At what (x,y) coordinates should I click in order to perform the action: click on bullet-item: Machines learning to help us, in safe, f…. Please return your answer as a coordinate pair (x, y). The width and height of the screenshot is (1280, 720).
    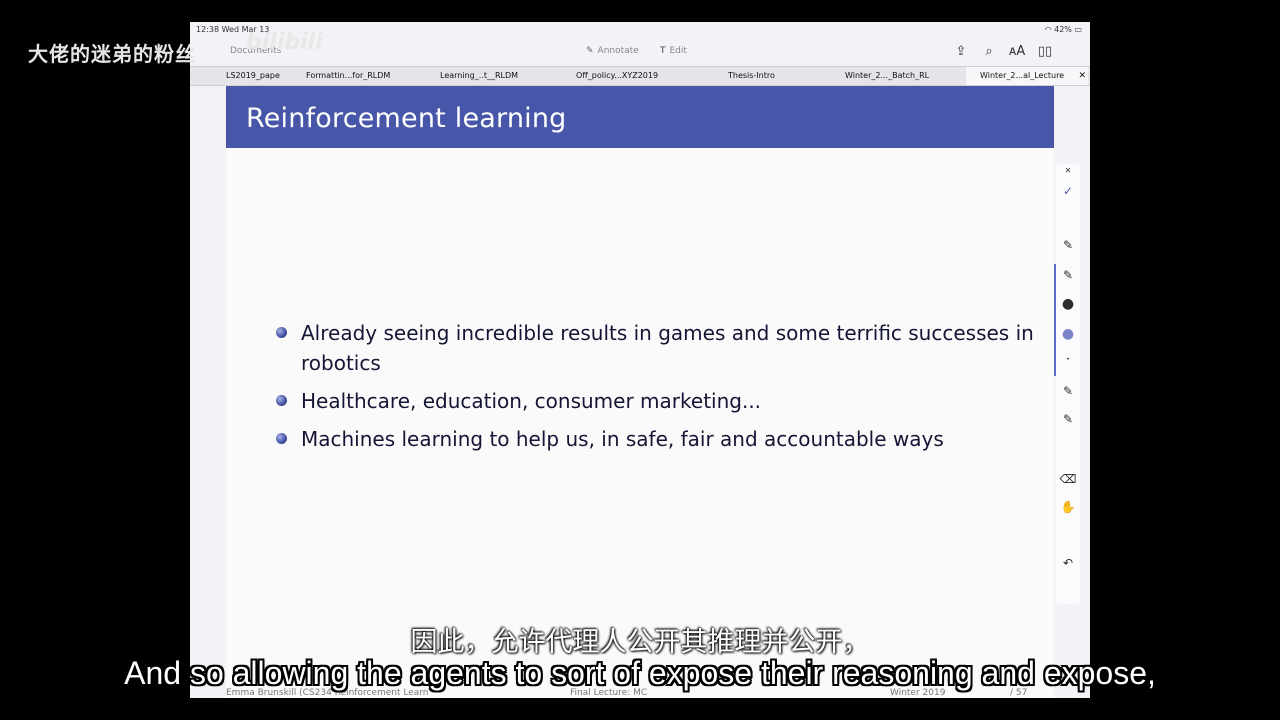
    Looking at the image, I should click on (656, 439).